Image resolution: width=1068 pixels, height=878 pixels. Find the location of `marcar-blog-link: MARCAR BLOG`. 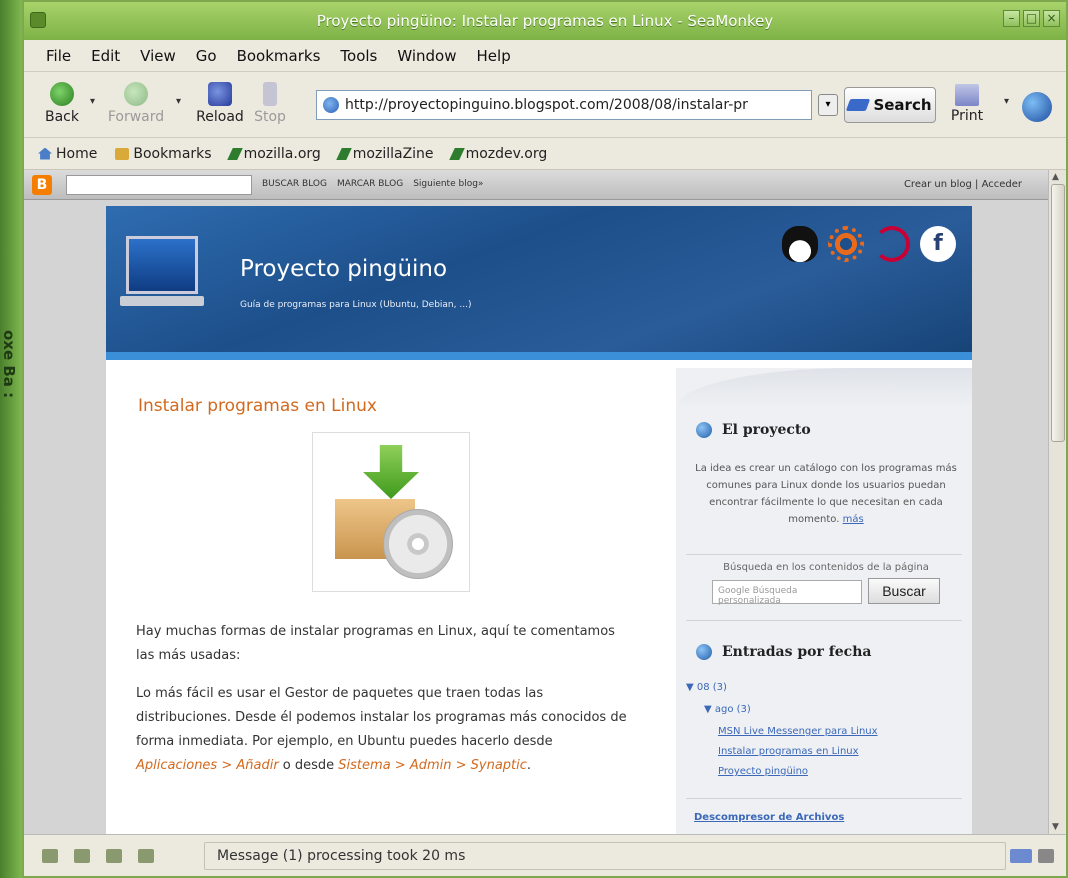

marcar-blog-link: MARCAR BLOG is located at coordinates (370, 184).